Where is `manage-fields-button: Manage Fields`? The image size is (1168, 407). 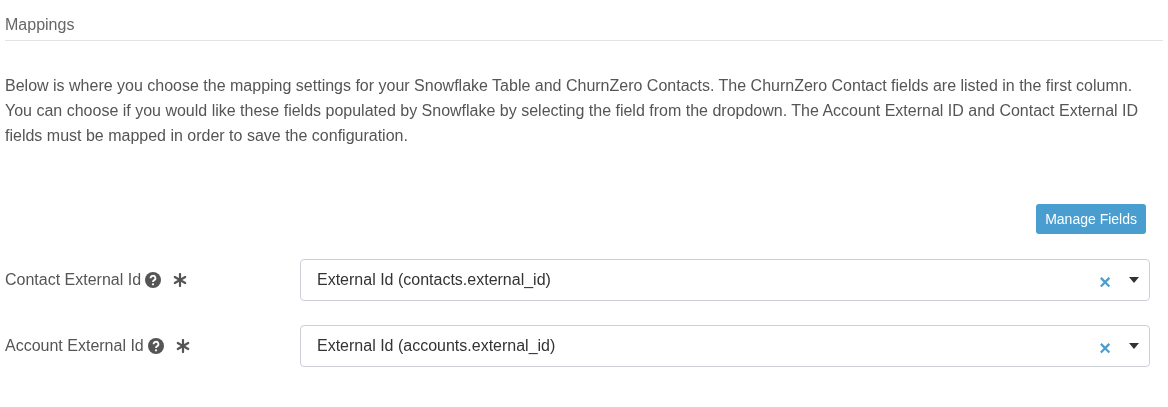
manage-fields-button: Manage Fields is located at coordinates (1091, 219).